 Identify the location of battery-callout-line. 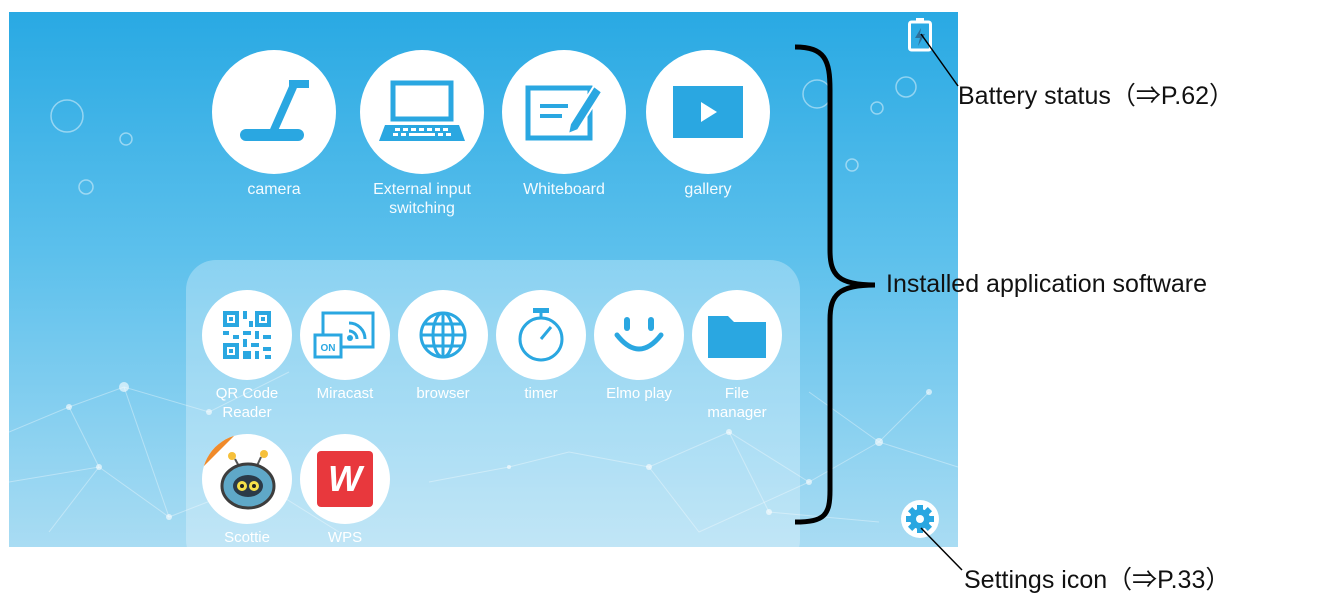
(939, 60).